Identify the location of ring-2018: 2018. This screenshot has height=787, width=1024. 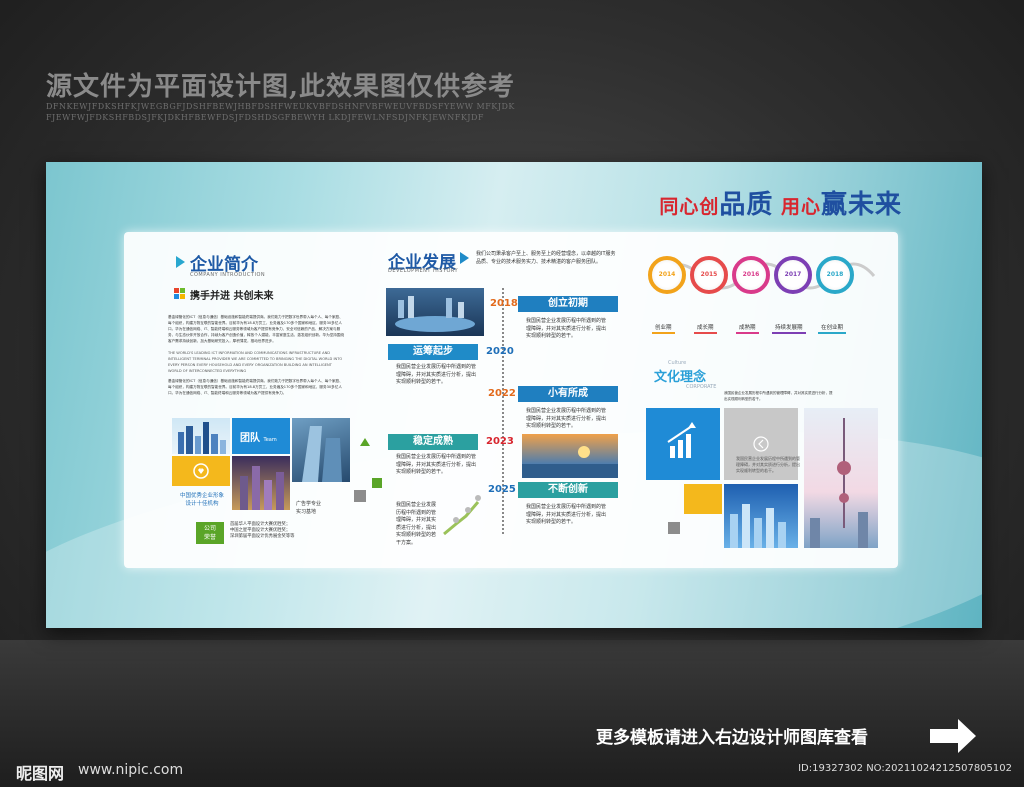
(835, 275).